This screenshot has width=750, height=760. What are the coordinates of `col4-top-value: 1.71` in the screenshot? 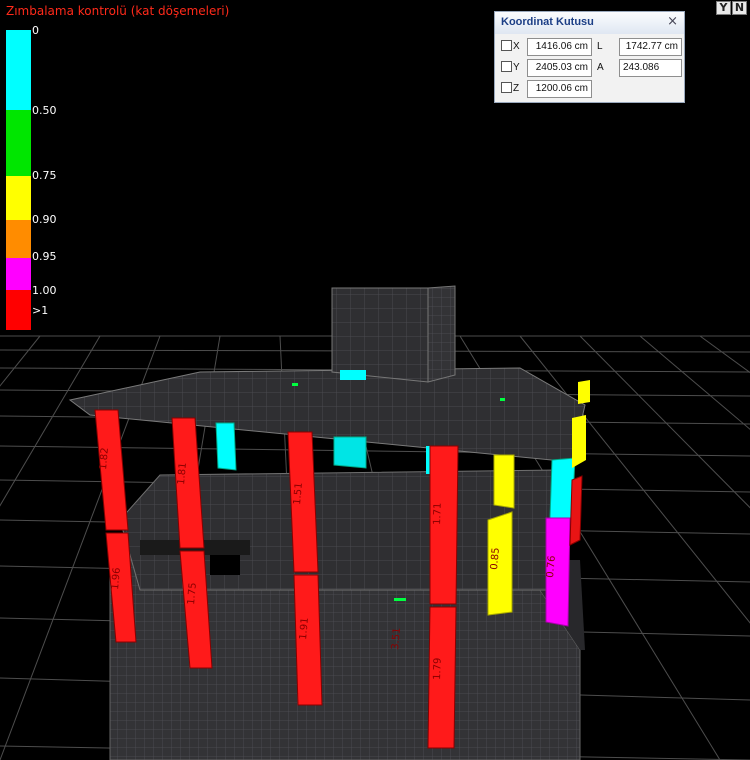 It's located at (438, 513).